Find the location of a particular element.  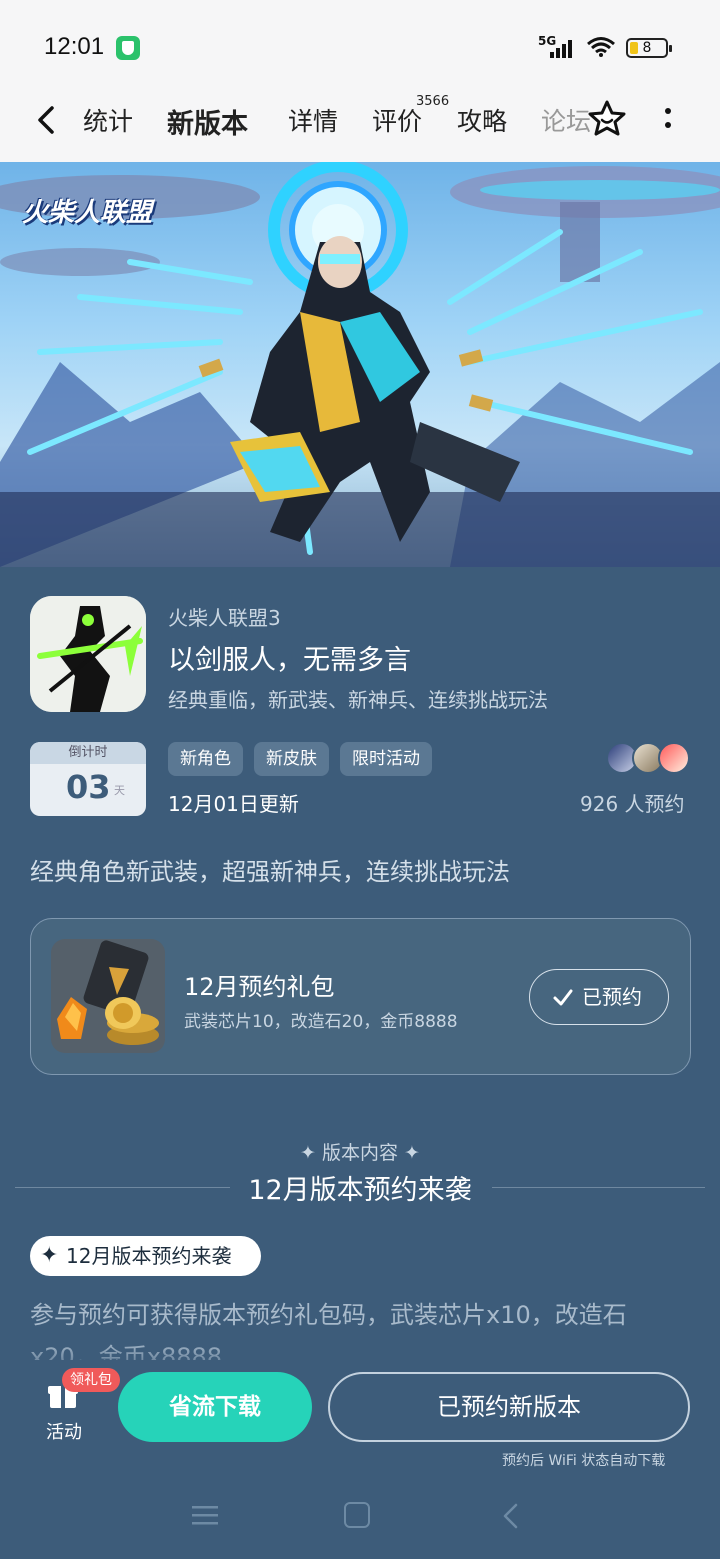

wifi-icon is located at coordinates (601, 47).